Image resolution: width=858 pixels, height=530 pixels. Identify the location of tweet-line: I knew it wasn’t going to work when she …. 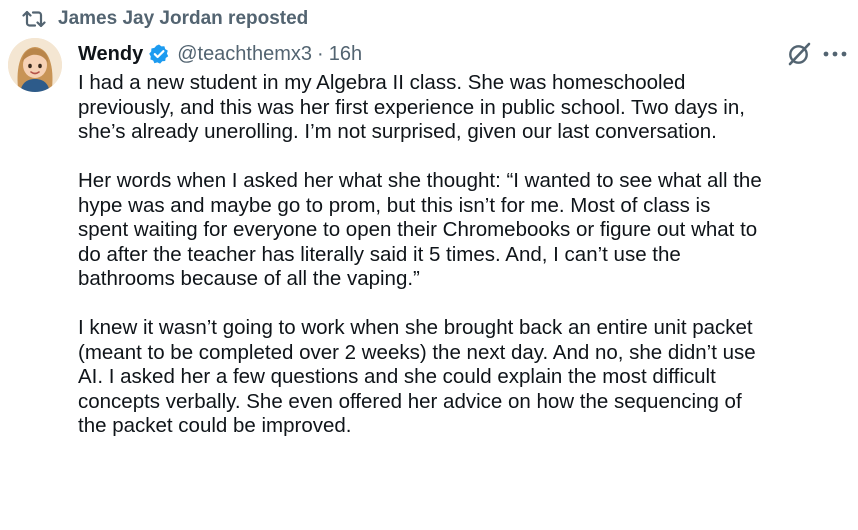
(415, 327).